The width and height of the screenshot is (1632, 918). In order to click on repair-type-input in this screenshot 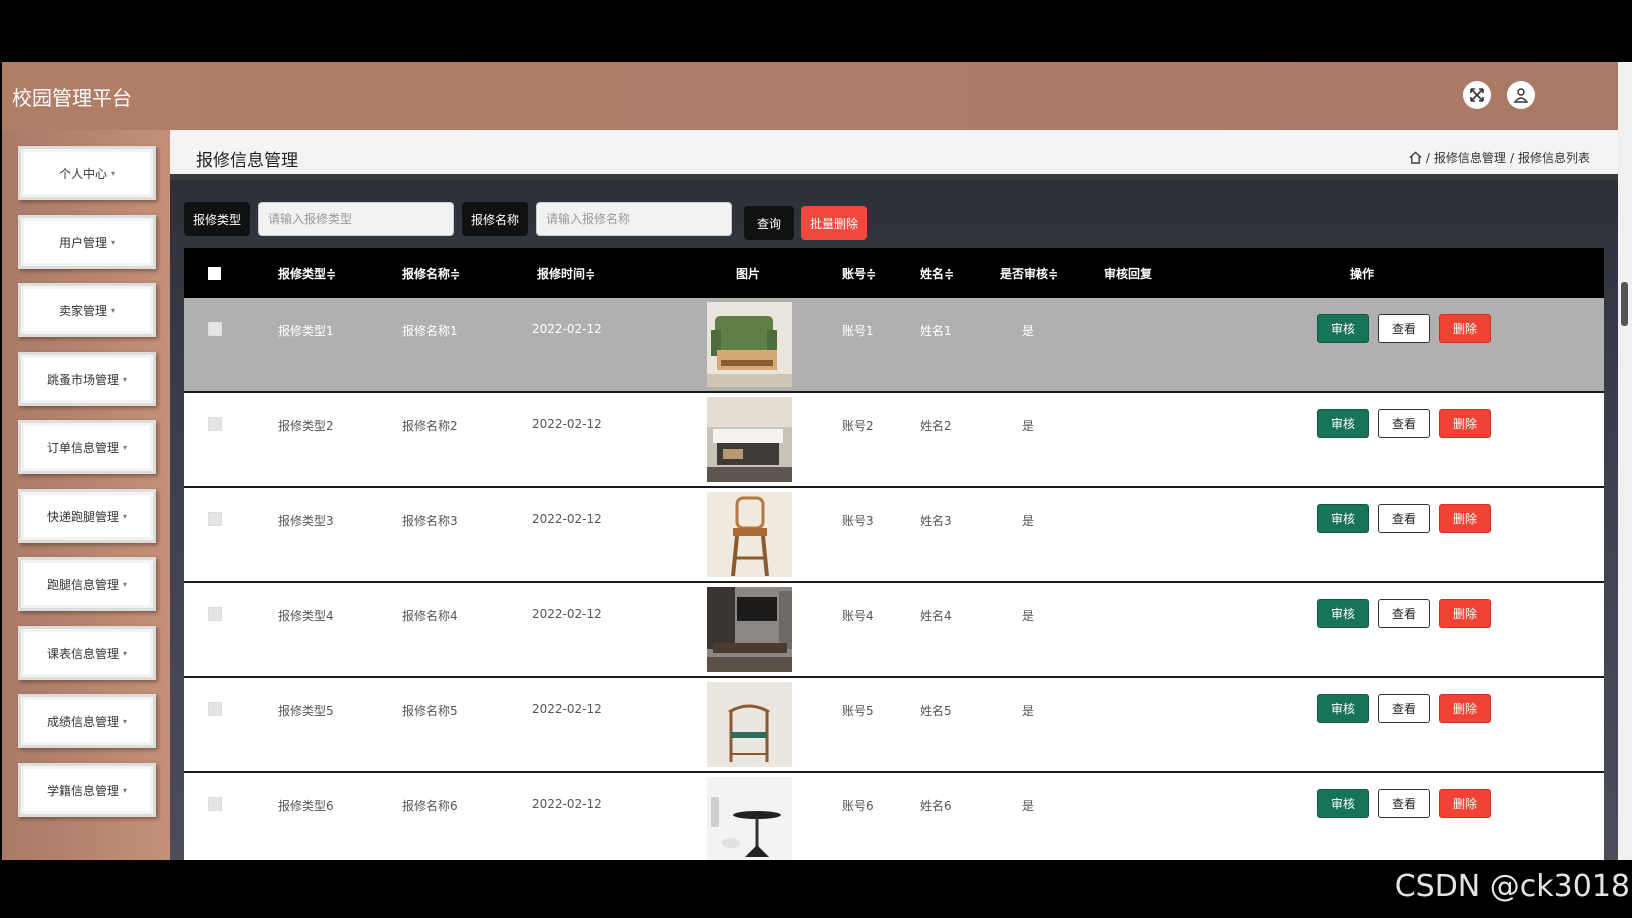, I will do `click(356, 219)`.